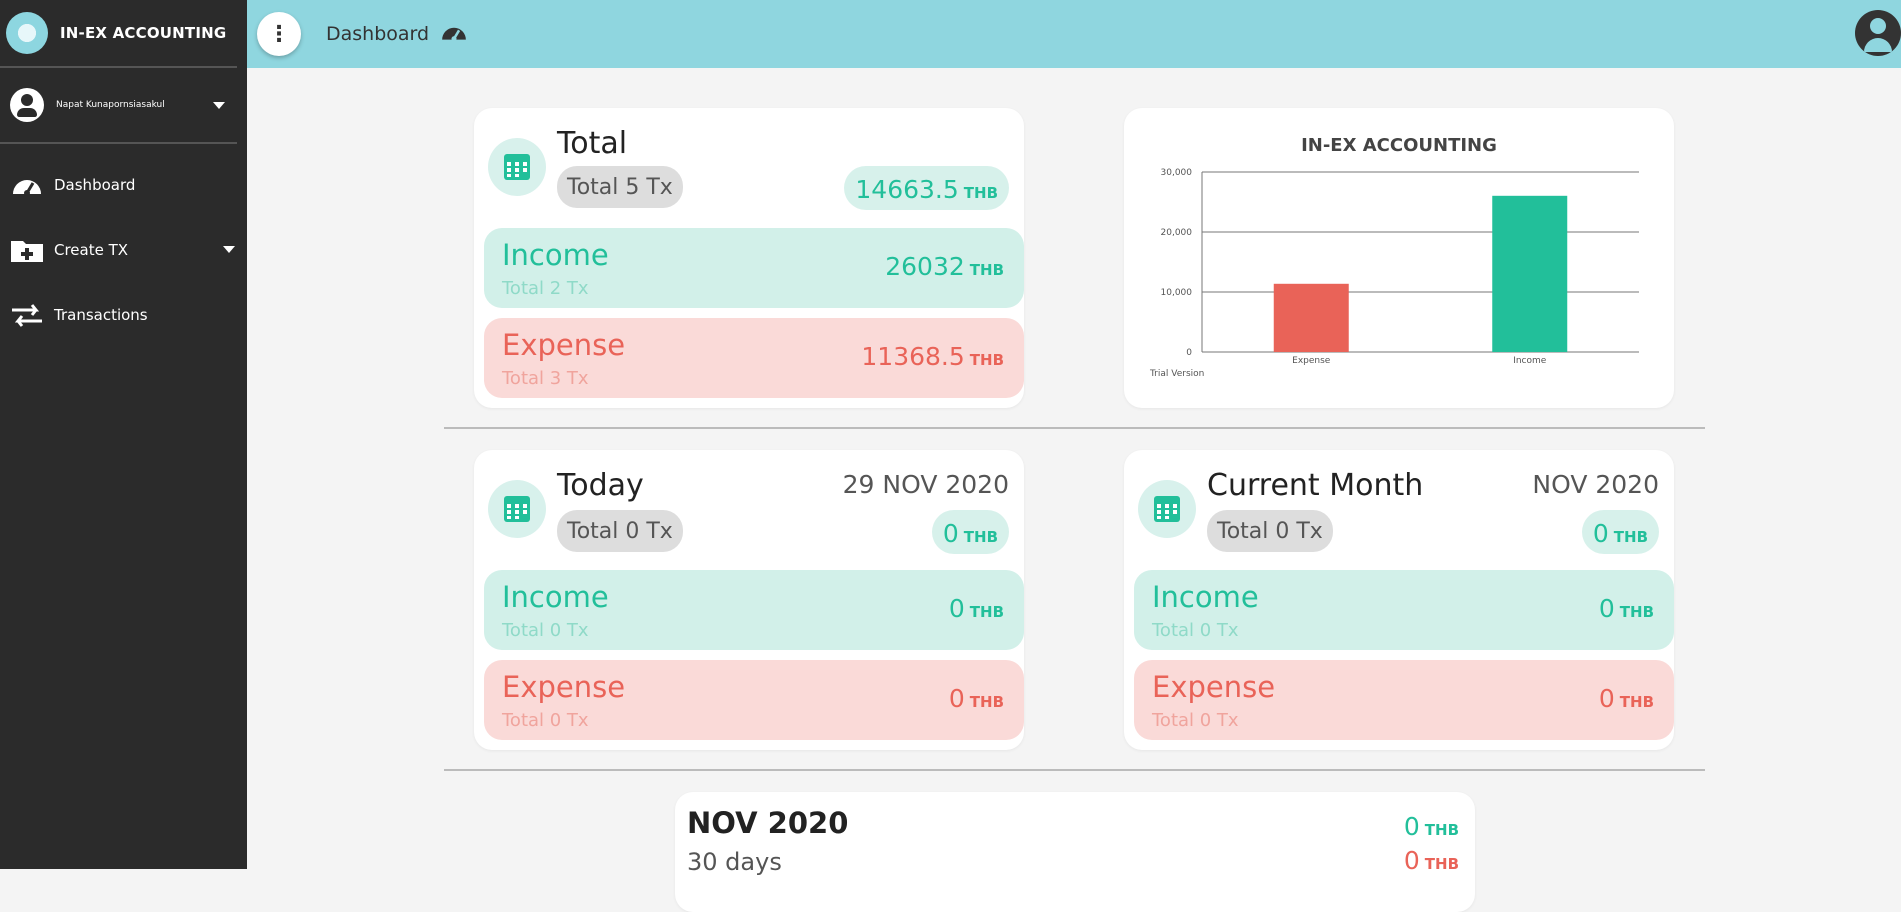 Image resolution: width=1901 pixels, height=912 pixels. I want to click on user-menu: Napat Kunapornsiasakul, so click(118, 106).